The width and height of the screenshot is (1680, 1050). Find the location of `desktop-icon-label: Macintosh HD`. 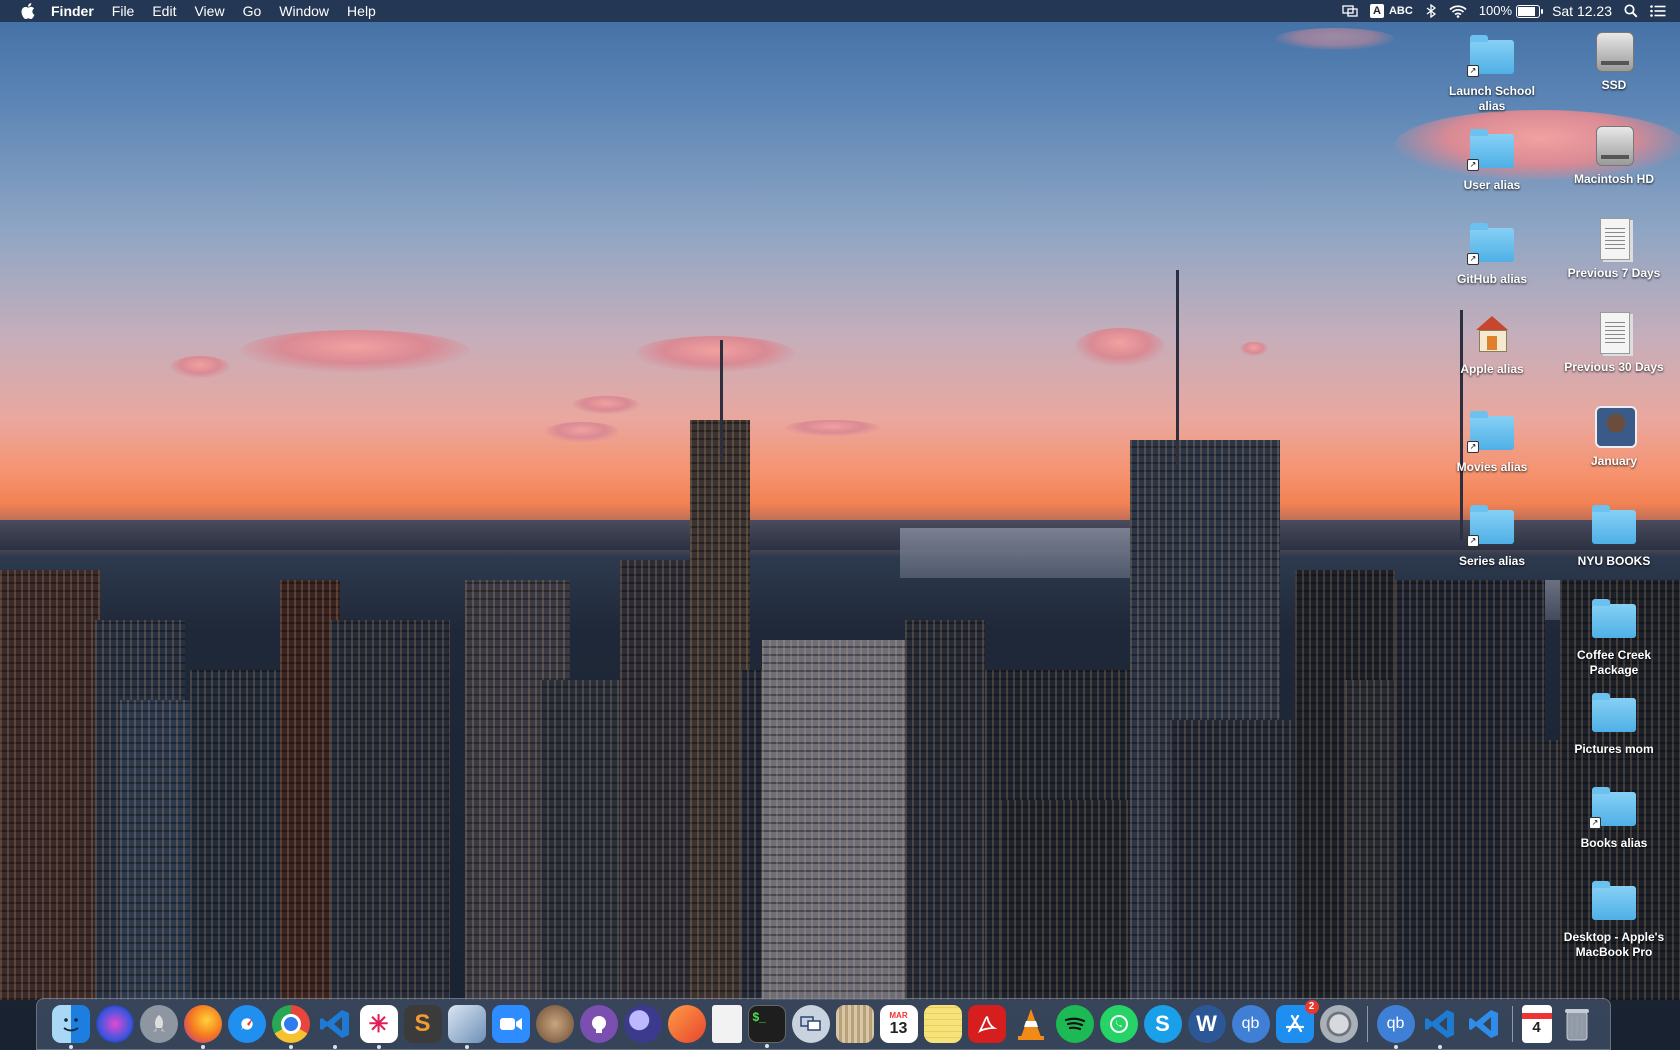

desktop-icon-label: Macintosh HD is located at coordinates (1613, 179).